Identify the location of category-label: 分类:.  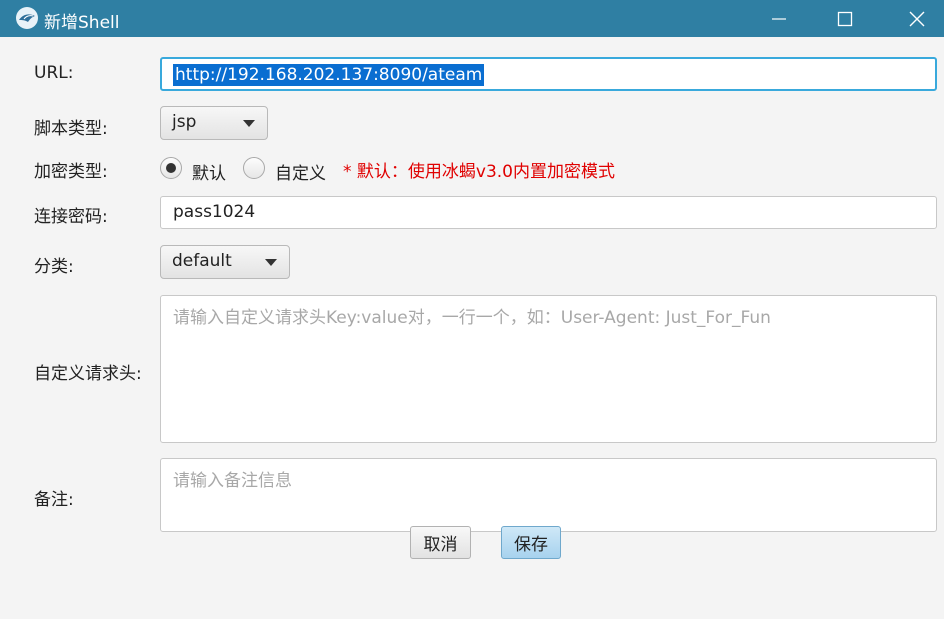
(54, 267).